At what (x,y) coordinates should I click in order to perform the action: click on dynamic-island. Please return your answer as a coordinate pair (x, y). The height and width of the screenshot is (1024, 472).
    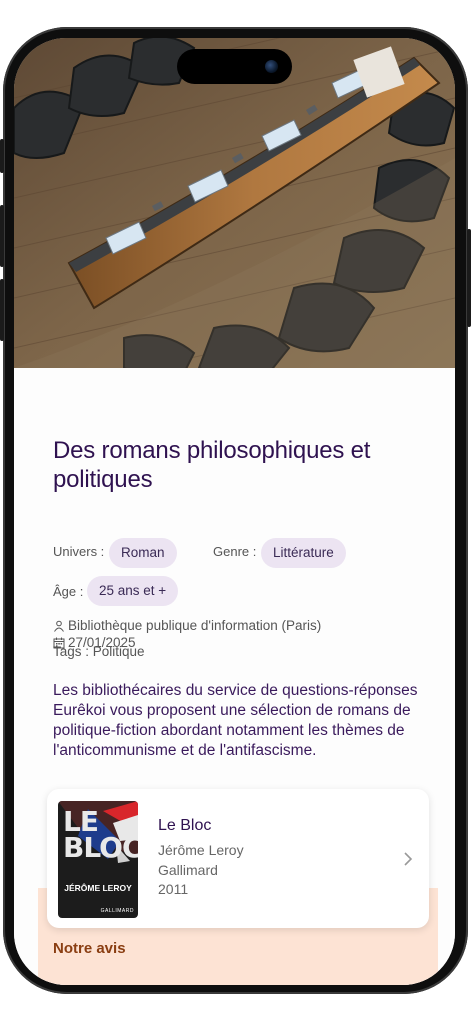
    Looking at the image, I should click on (234, 66).